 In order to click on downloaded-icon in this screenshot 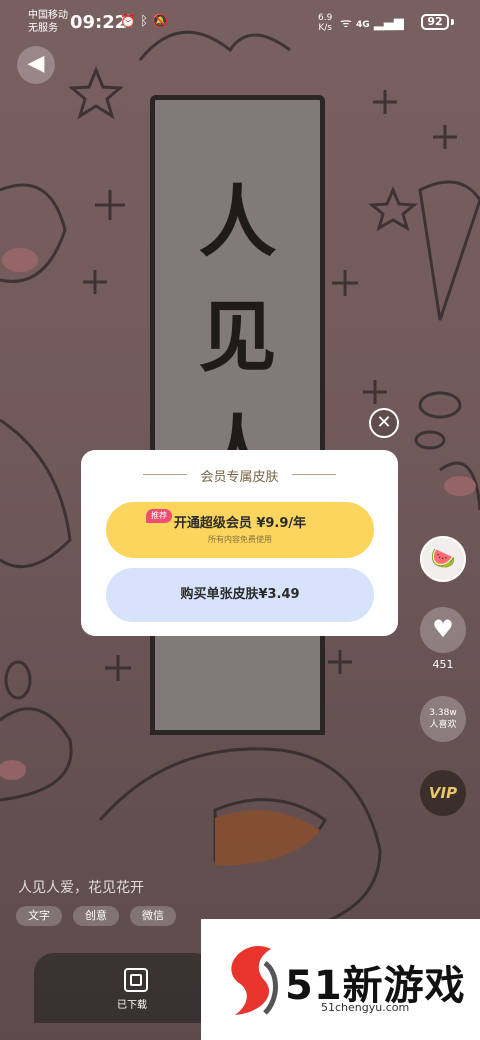, I will do `click(136, 980)`.